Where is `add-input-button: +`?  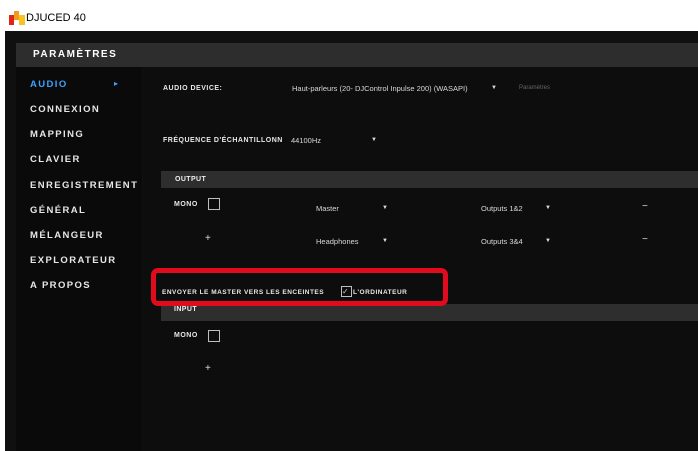 add-input-button: + is located at coordinates (208, 368).